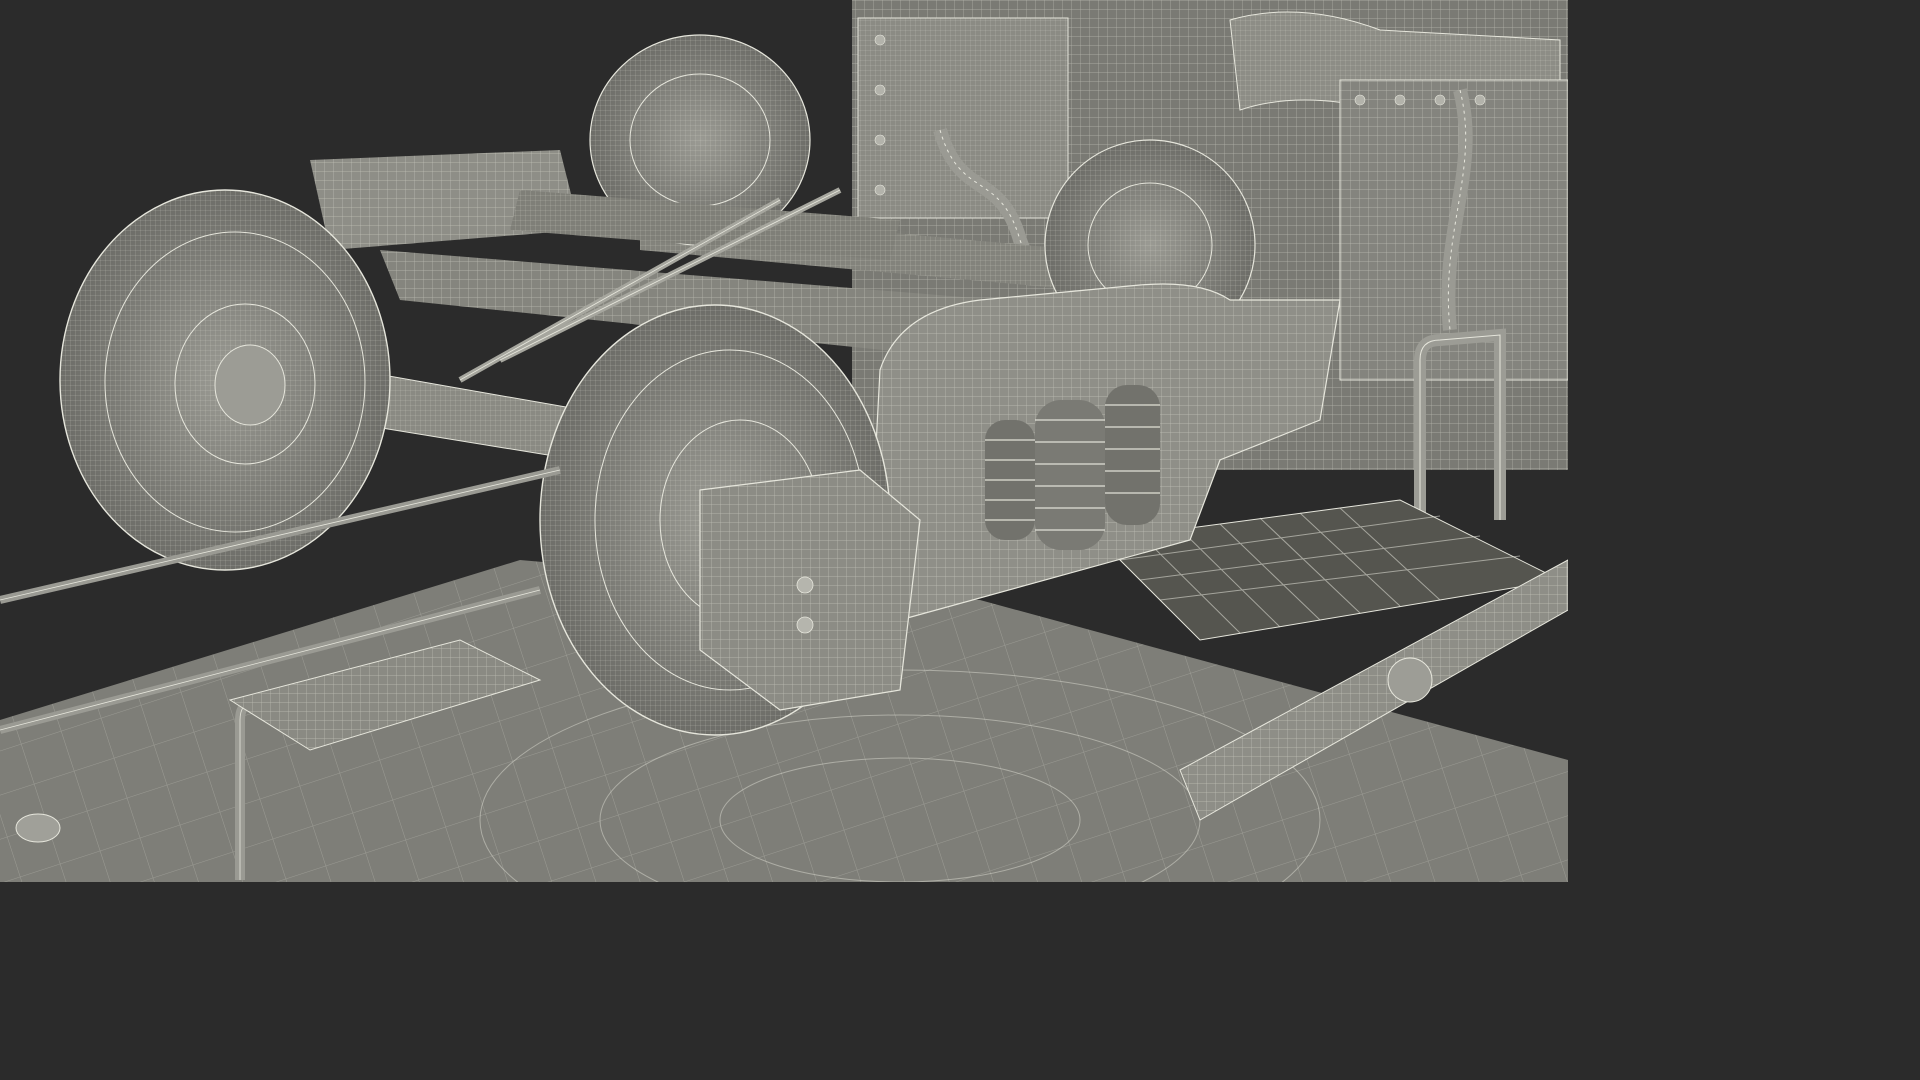 This screenshot has height=1080, width=1920. What do you see at coordinates (810, 590) in the screenshot?
I see `axle-journal-box` at bounding box center [810, 590].